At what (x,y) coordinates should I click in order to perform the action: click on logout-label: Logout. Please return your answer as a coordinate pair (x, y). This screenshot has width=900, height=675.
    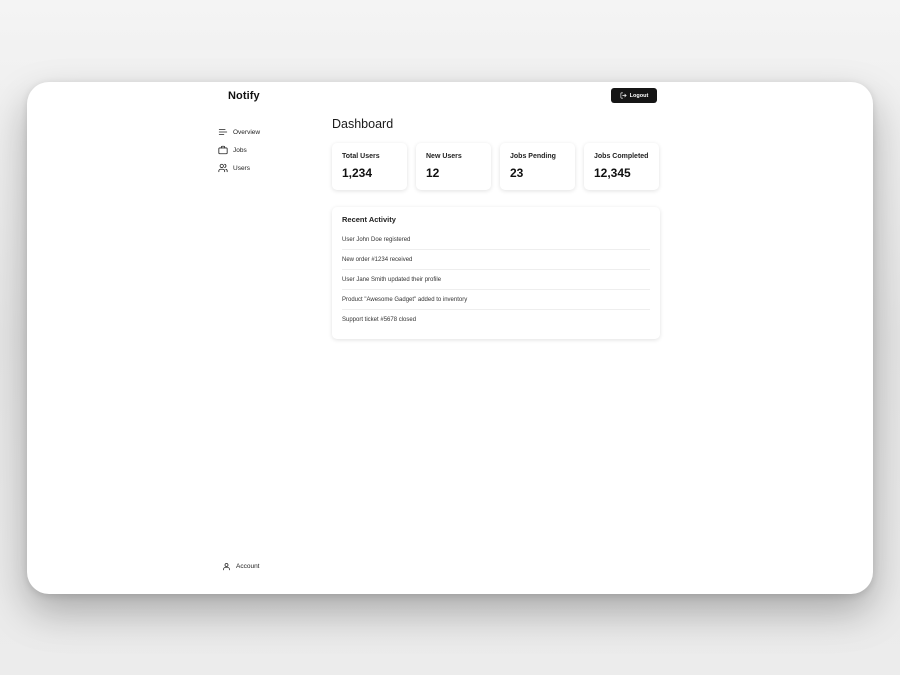
    Looking at the image, I should click on (639, 95).